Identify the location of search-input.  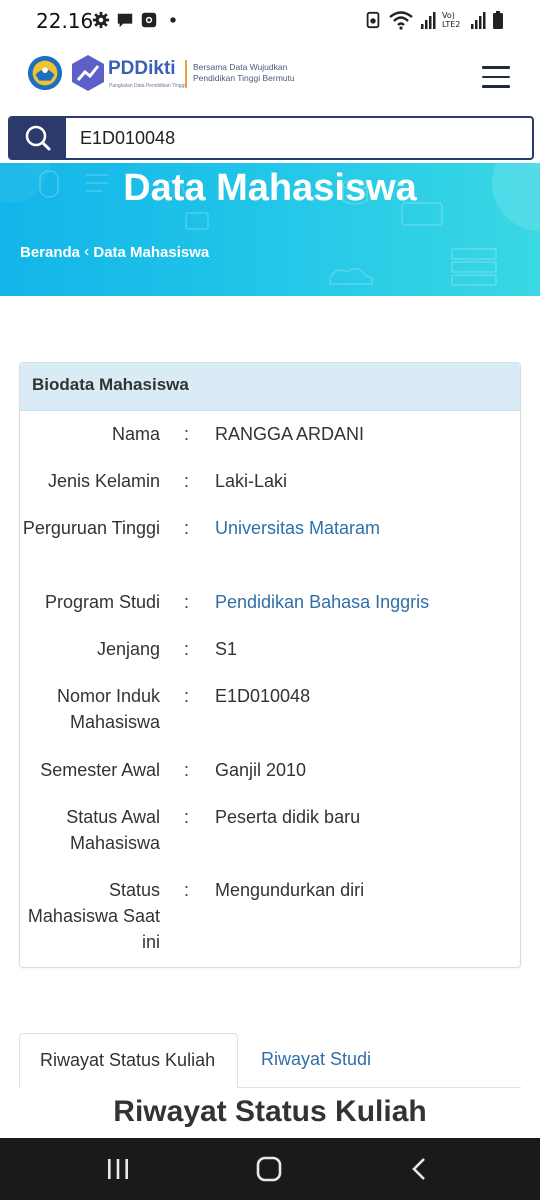
(290, 138).